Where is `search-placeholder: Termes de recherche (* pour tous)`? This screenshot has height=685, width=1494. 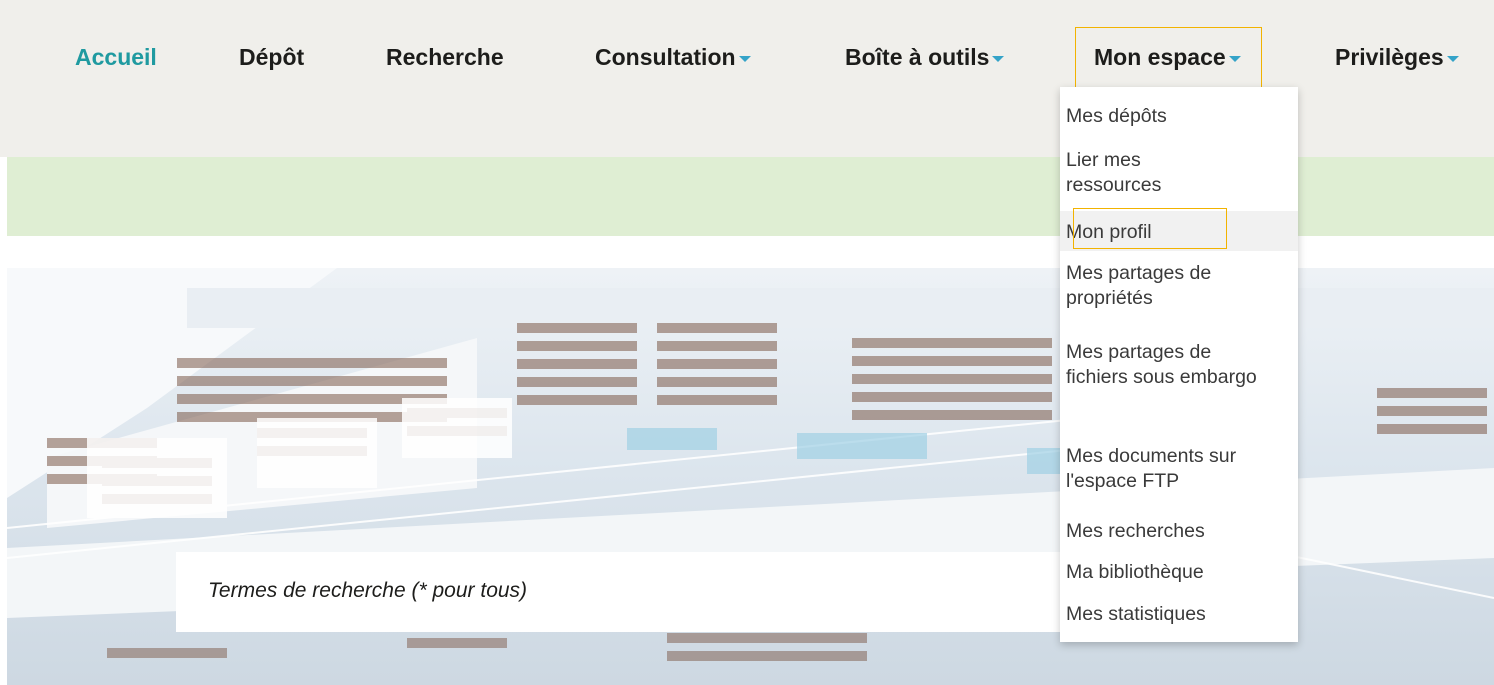
search-placeholder: Termes de recherche (* pour tous) is located at coordinates (368, 590).